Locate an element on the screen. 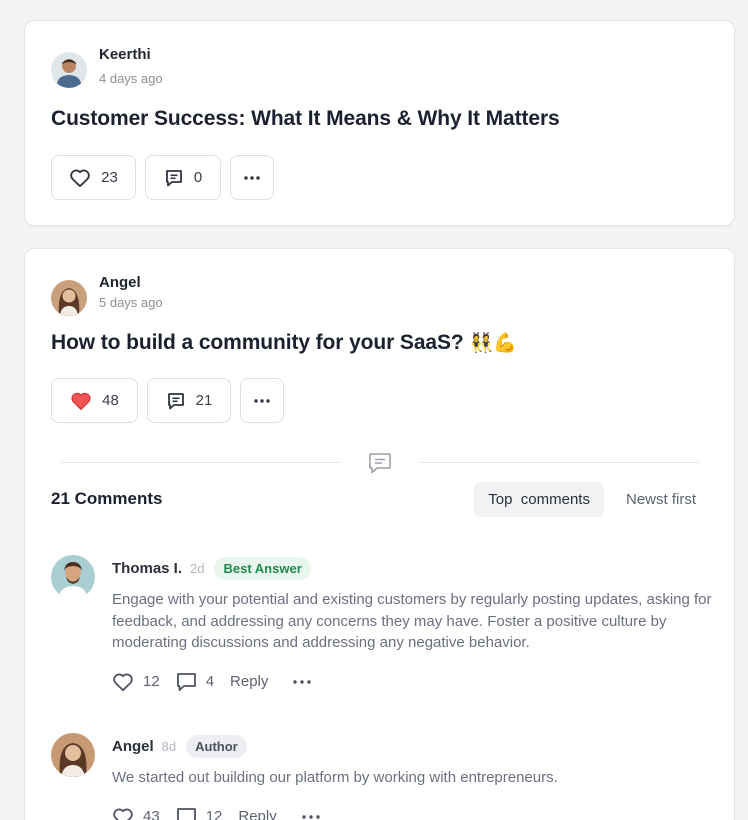 The width and height of the screenshot is (748, 820). author-name: Angel is located at coordinates (131, 283).